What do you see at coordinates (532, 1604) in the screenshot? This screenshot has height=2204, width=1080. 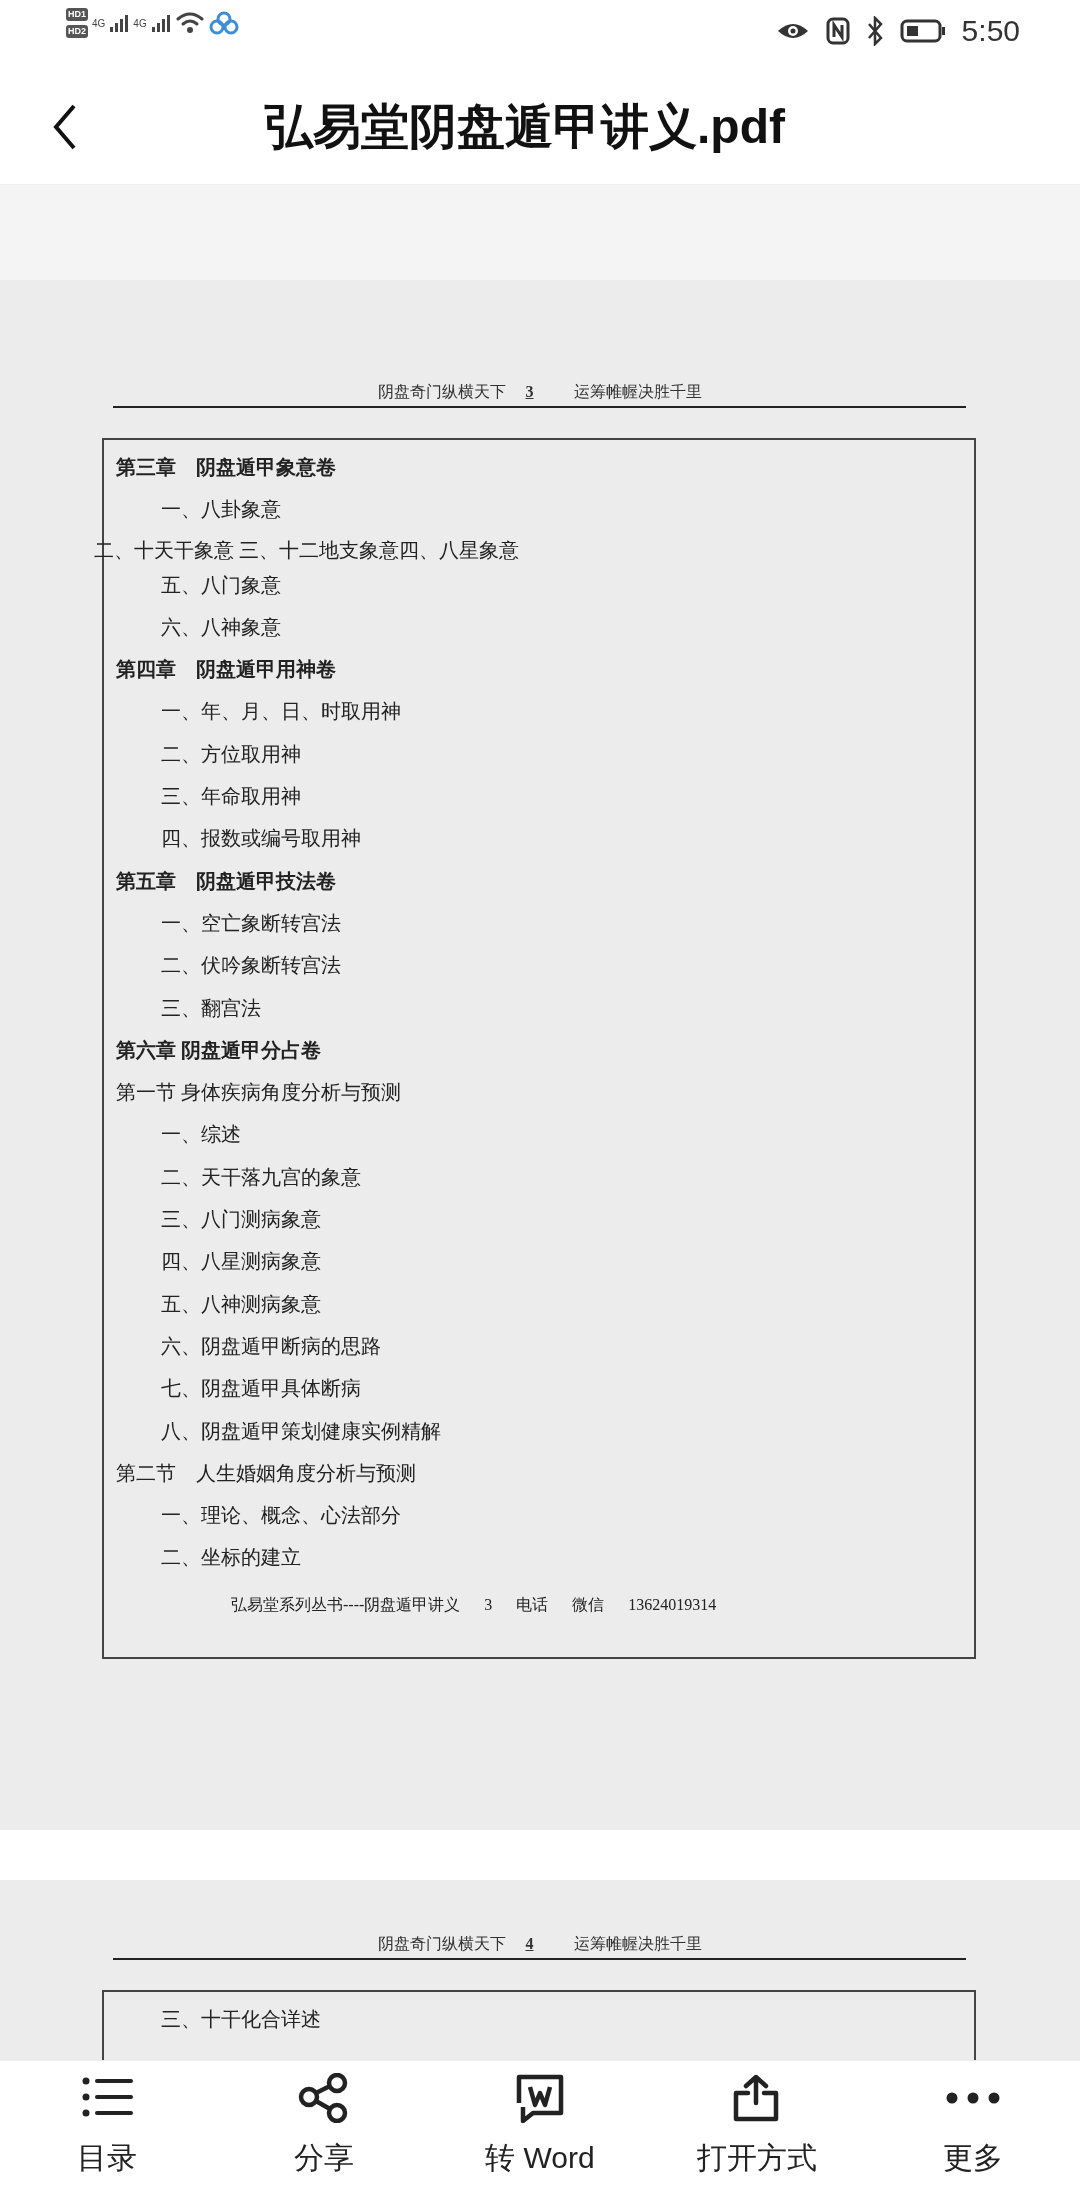 I see `page-footer-text: 电话` at bounding box center [532, 1604].